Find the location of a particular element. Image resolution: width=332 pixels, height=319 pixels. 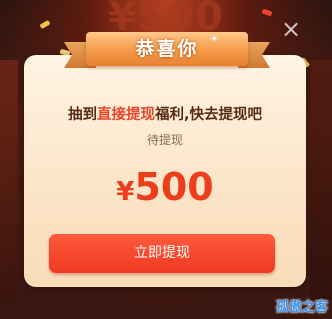

pending-label: 待提现 is located at coordinates (164, 140).